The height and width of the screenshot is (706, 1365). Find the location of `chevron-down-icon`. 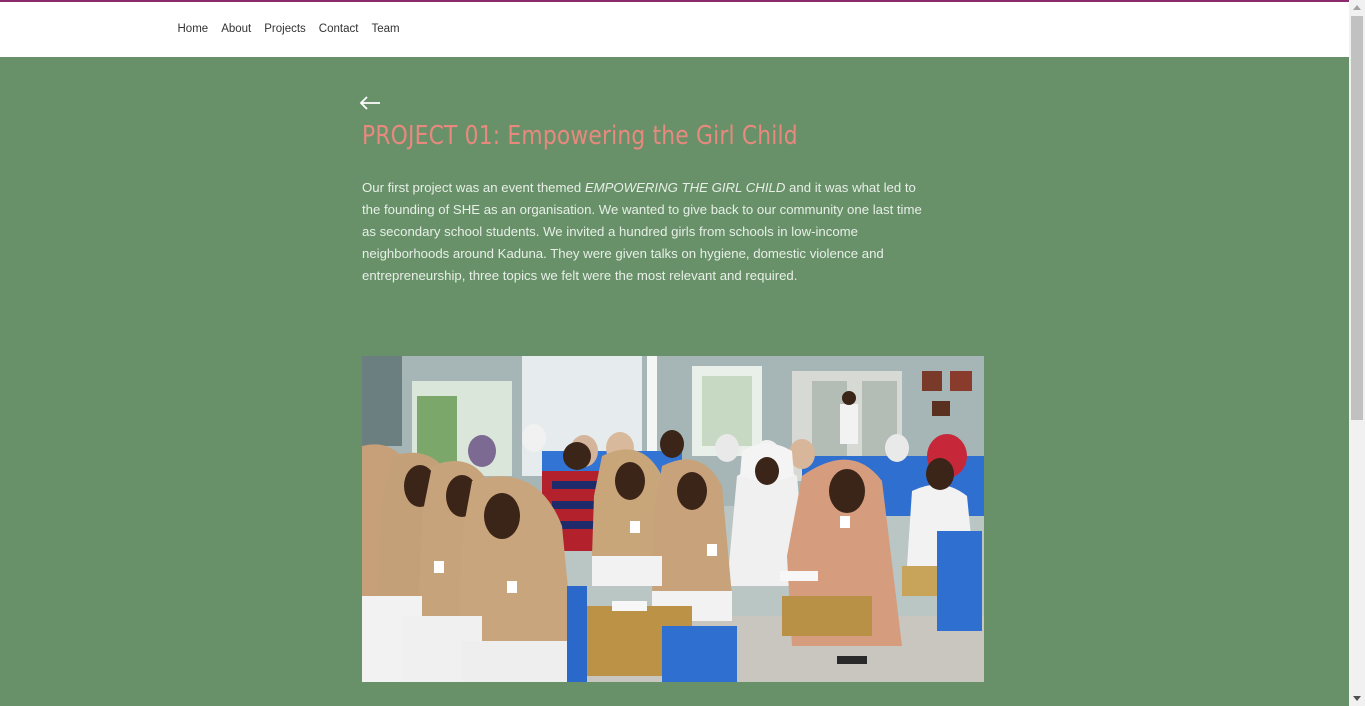

chevron-down-icon is located at coordinates (1357, 698).